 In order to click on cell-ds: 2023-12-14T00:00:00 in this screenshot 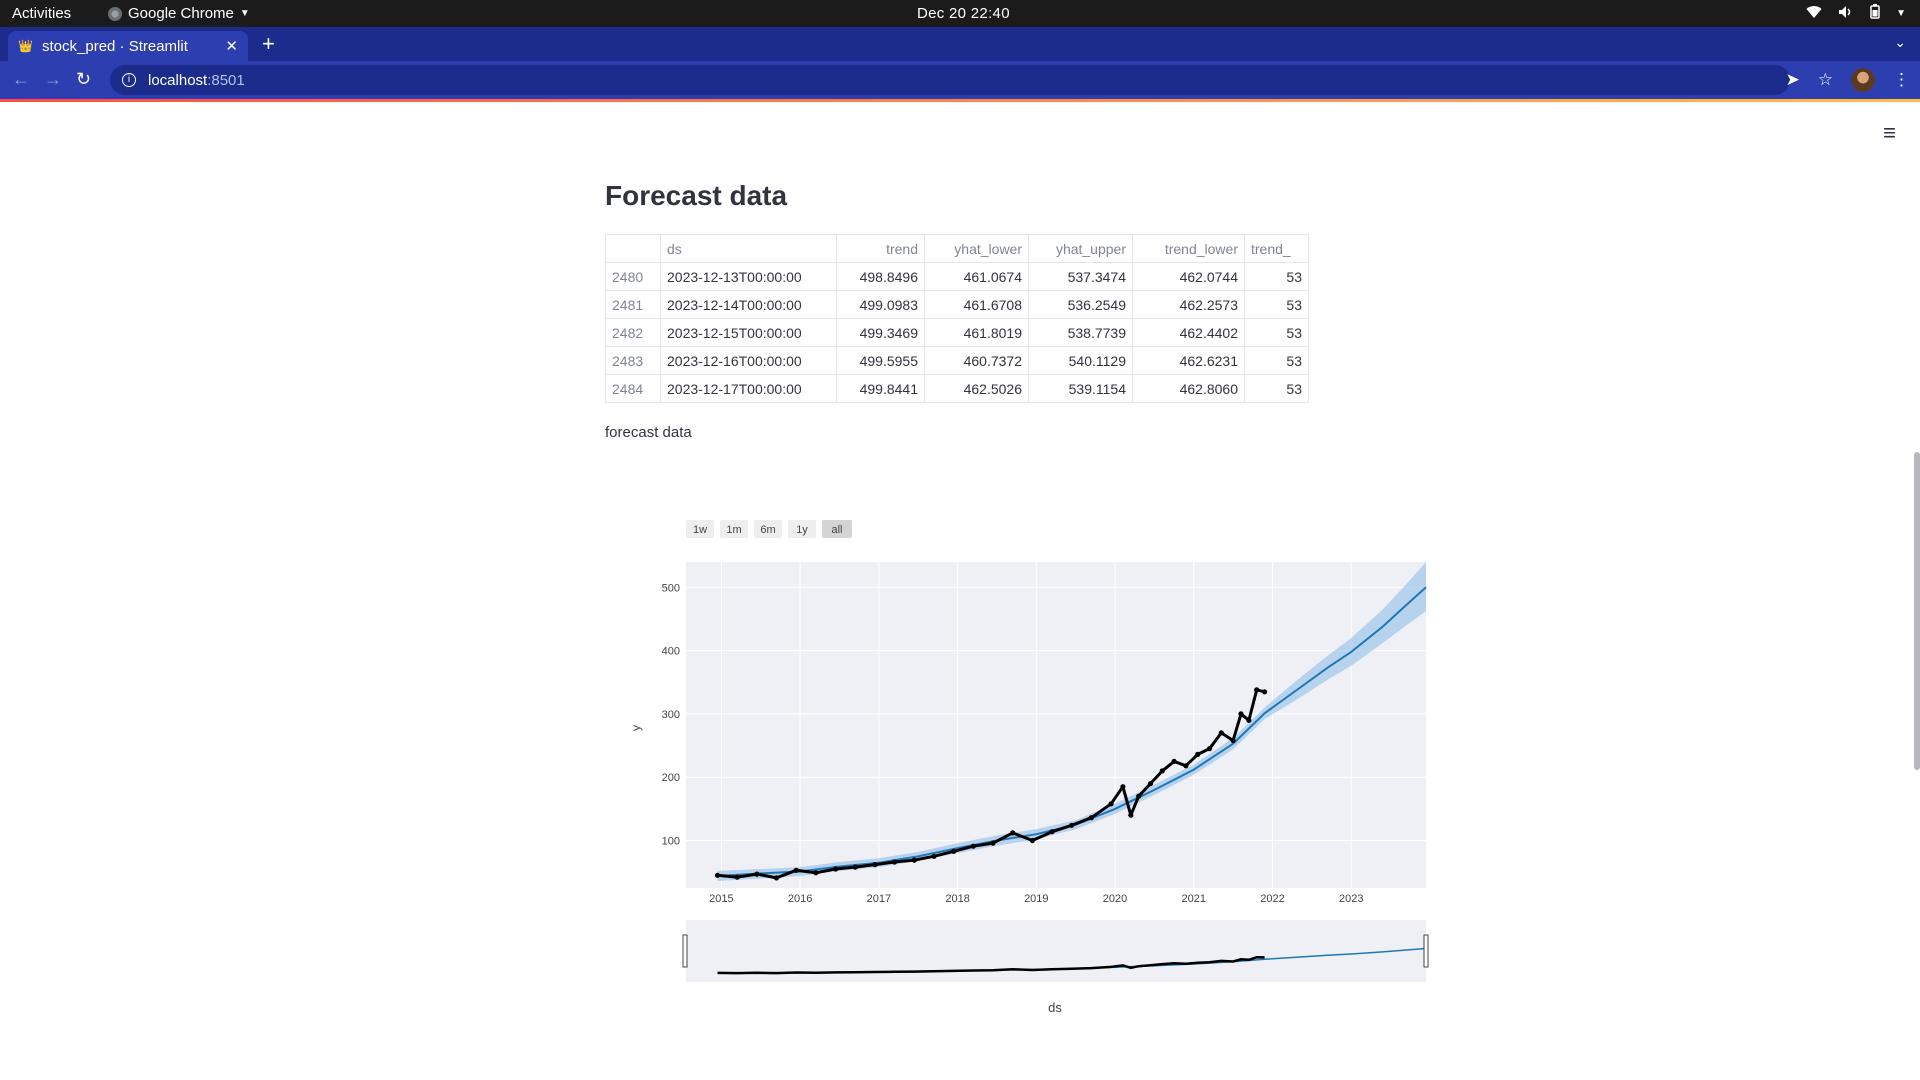, I will do `click(748, 304)`.